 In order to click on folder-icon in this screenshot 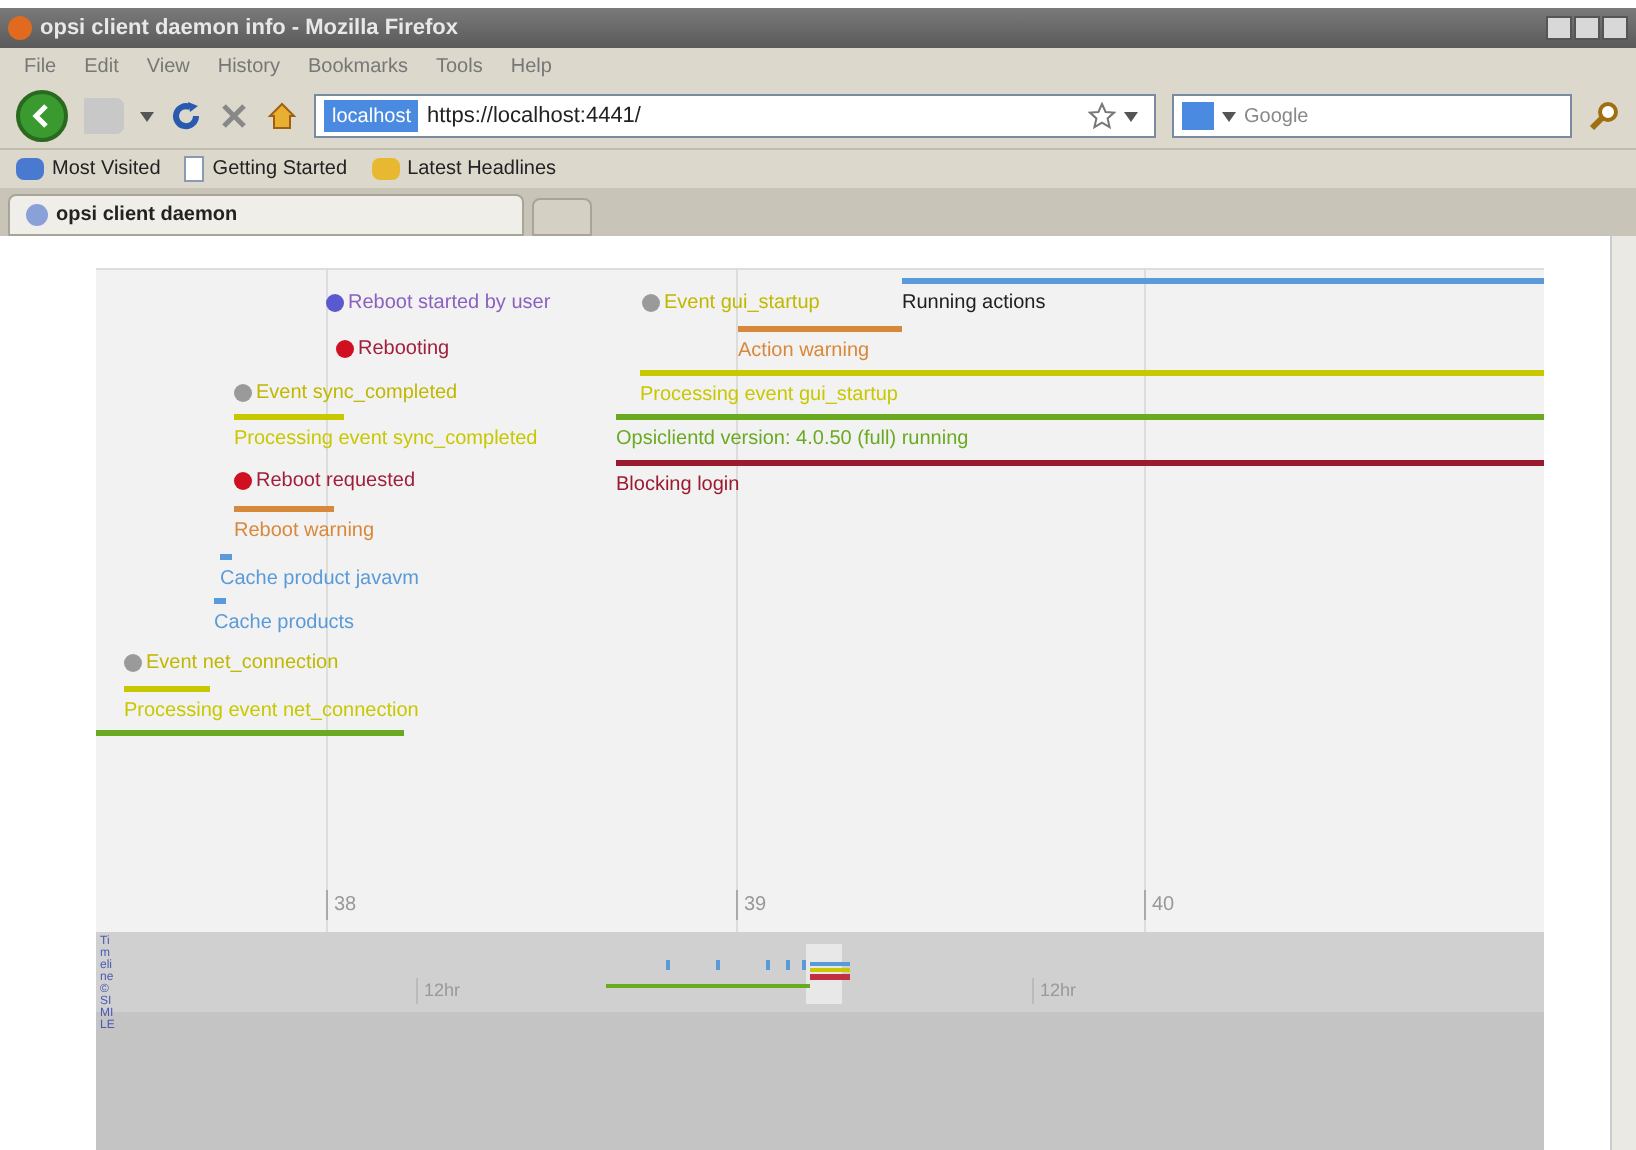, I will do `click(385, 169)`.